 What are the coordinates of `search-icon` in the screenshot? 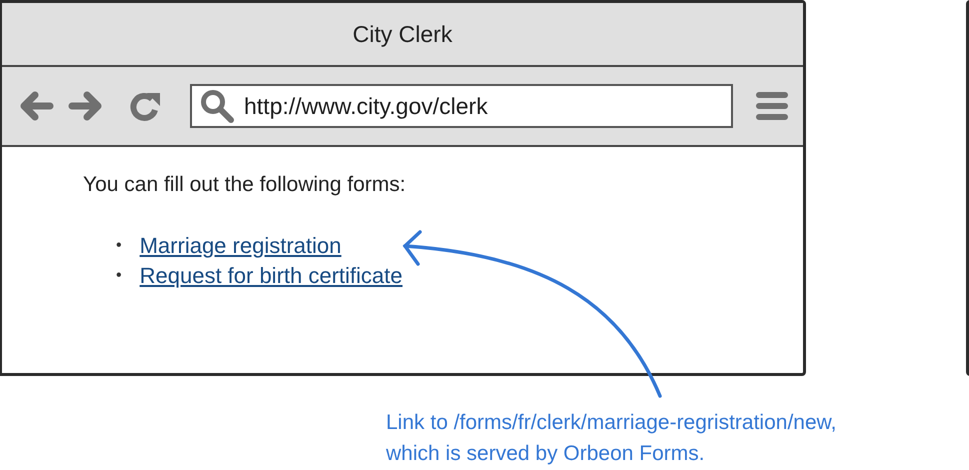 It's located at (217, 106).